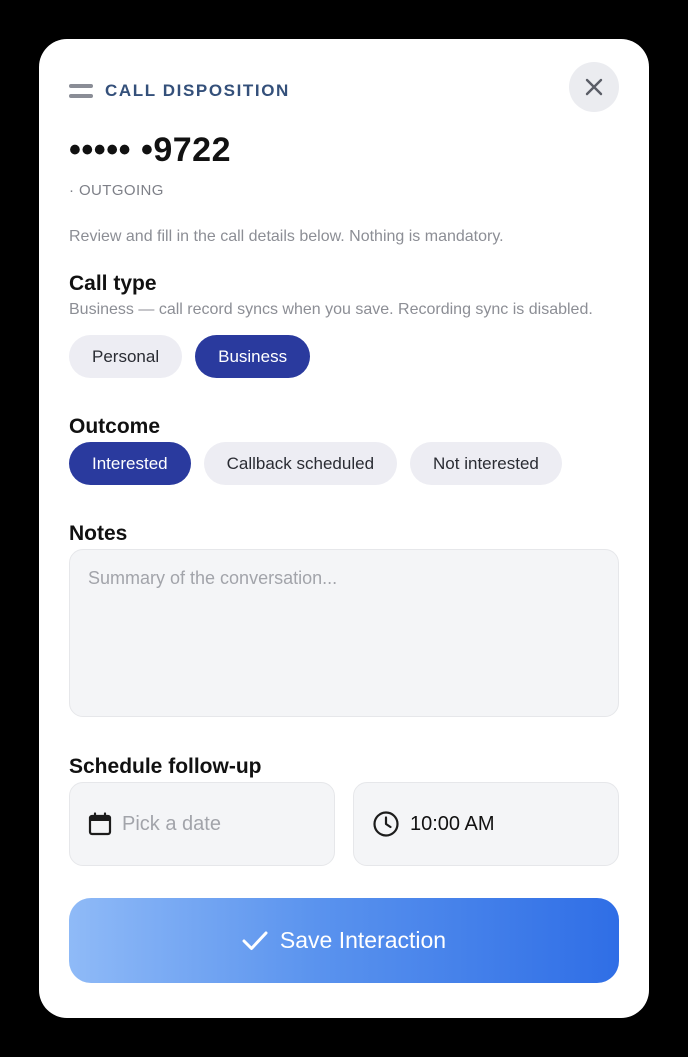  I want to click on call-type-options: Personal Business, so click(190, 356).